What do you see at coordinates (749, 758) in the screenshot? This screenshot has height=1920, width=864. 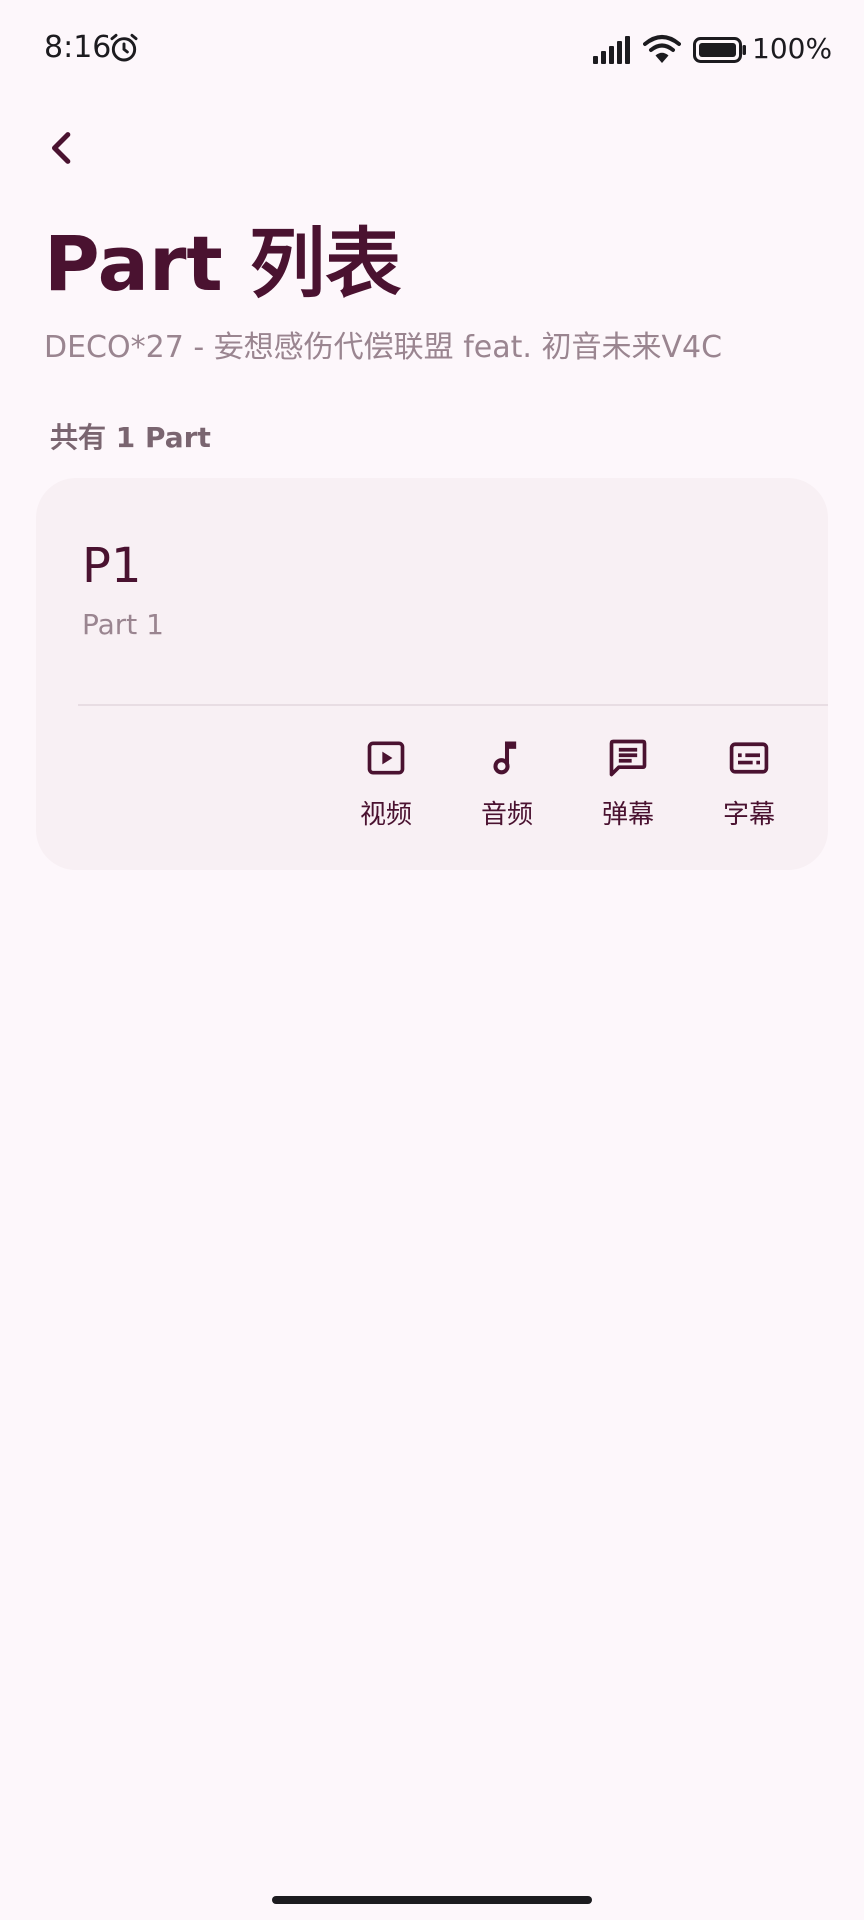 I see `subtitles-icon` at bounding box center [749, 758].